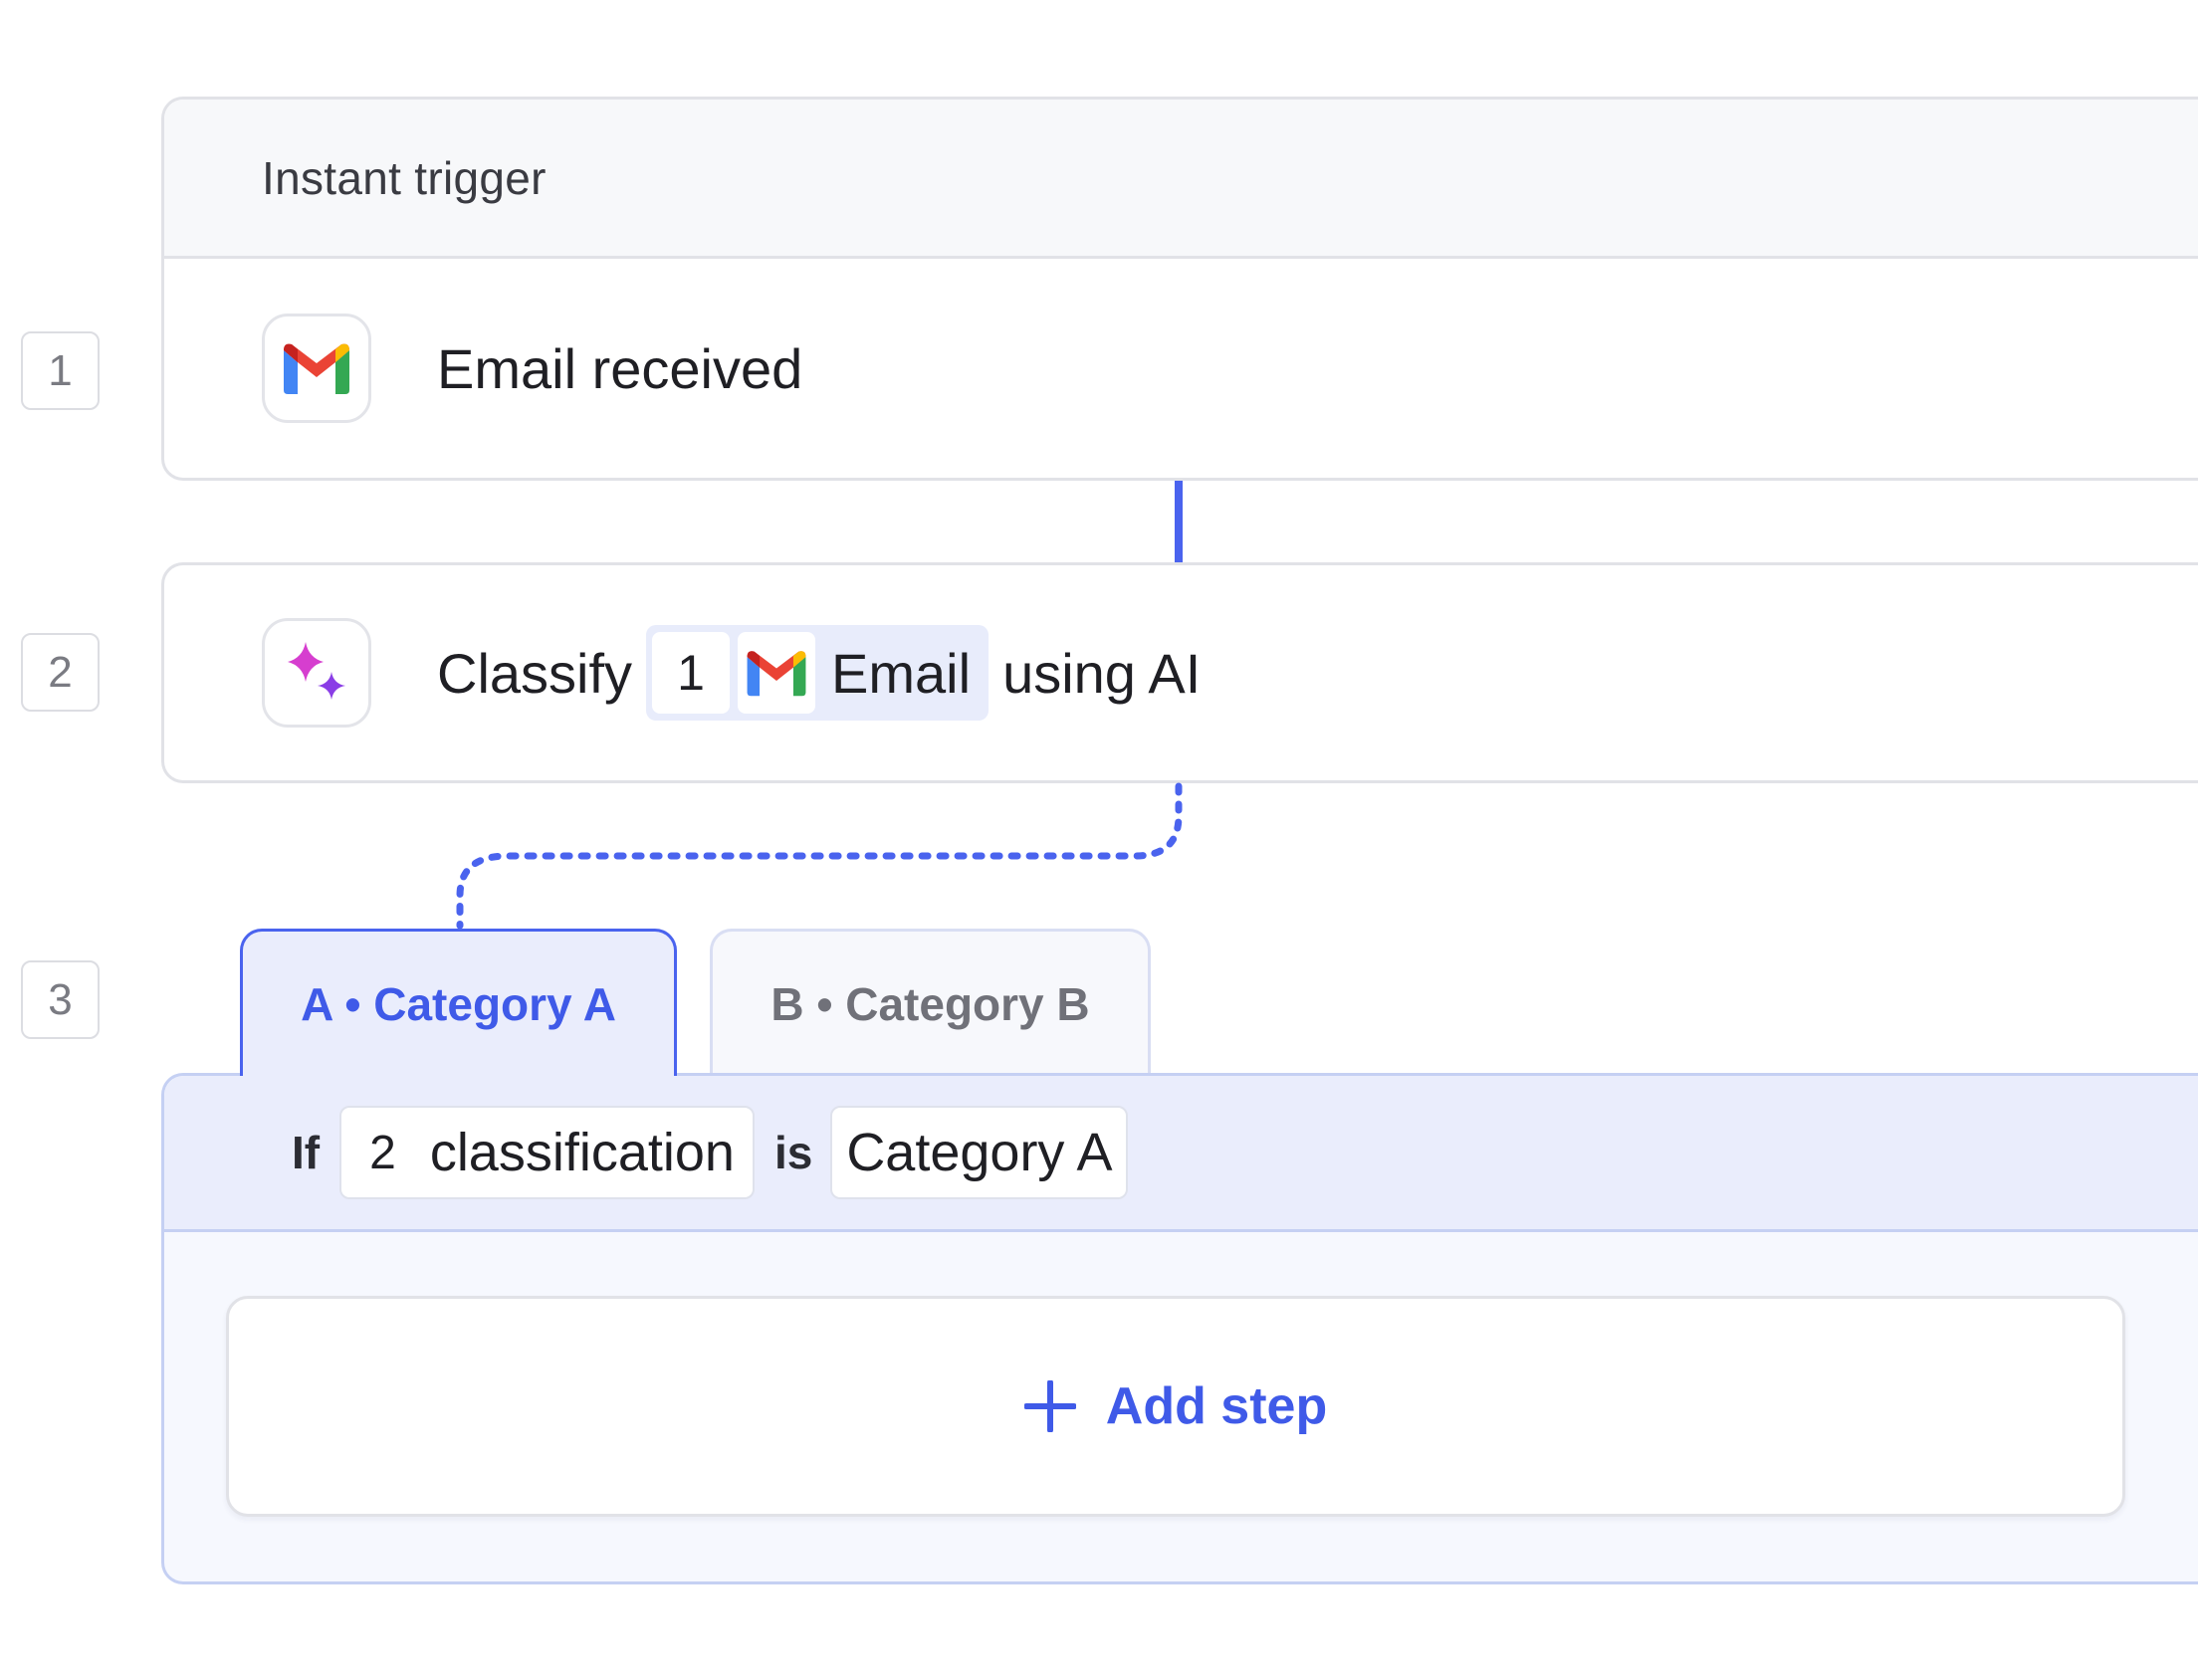 This screenshot has height=1680, width=2198. Describe the element at coordinates (61, 999) in the screenshot. I see `step-number-3: 3` at that location.